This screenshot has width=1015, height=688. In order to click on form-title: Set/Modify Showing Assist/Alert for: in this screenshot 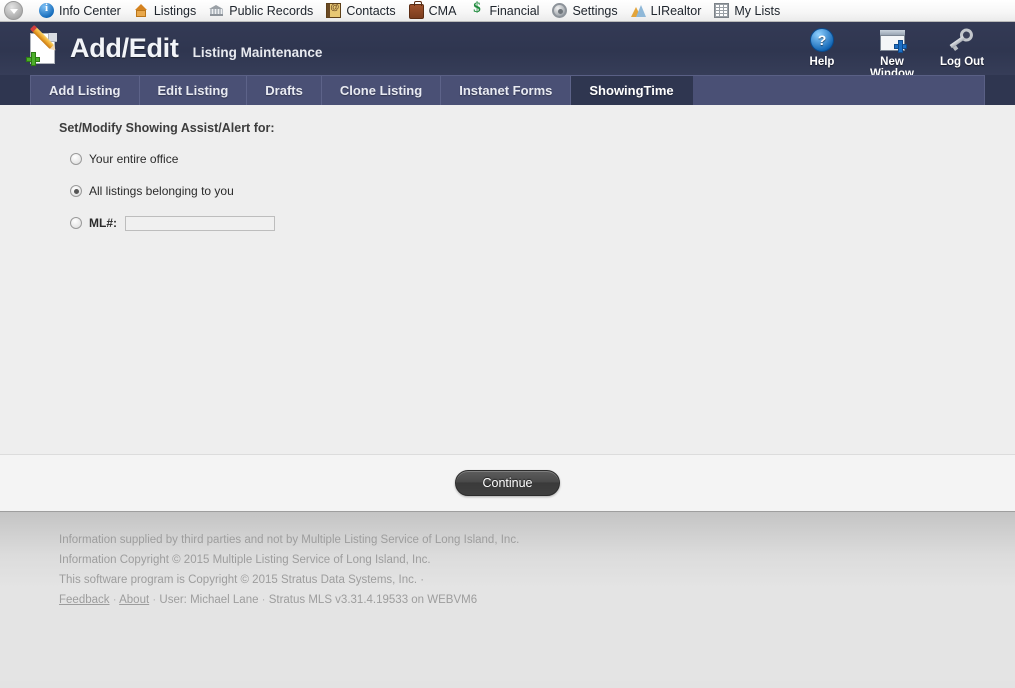, I will do `click(167, 128)`.